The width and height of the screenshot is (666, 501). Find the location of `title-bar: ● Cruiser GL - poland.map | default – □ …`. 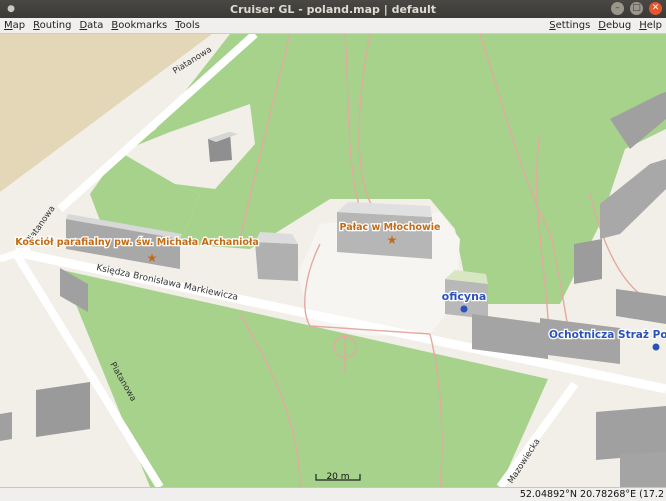

title-bar: ● Cruiser GL - poland.map | default – □ … is located at coordinates (333, 9).